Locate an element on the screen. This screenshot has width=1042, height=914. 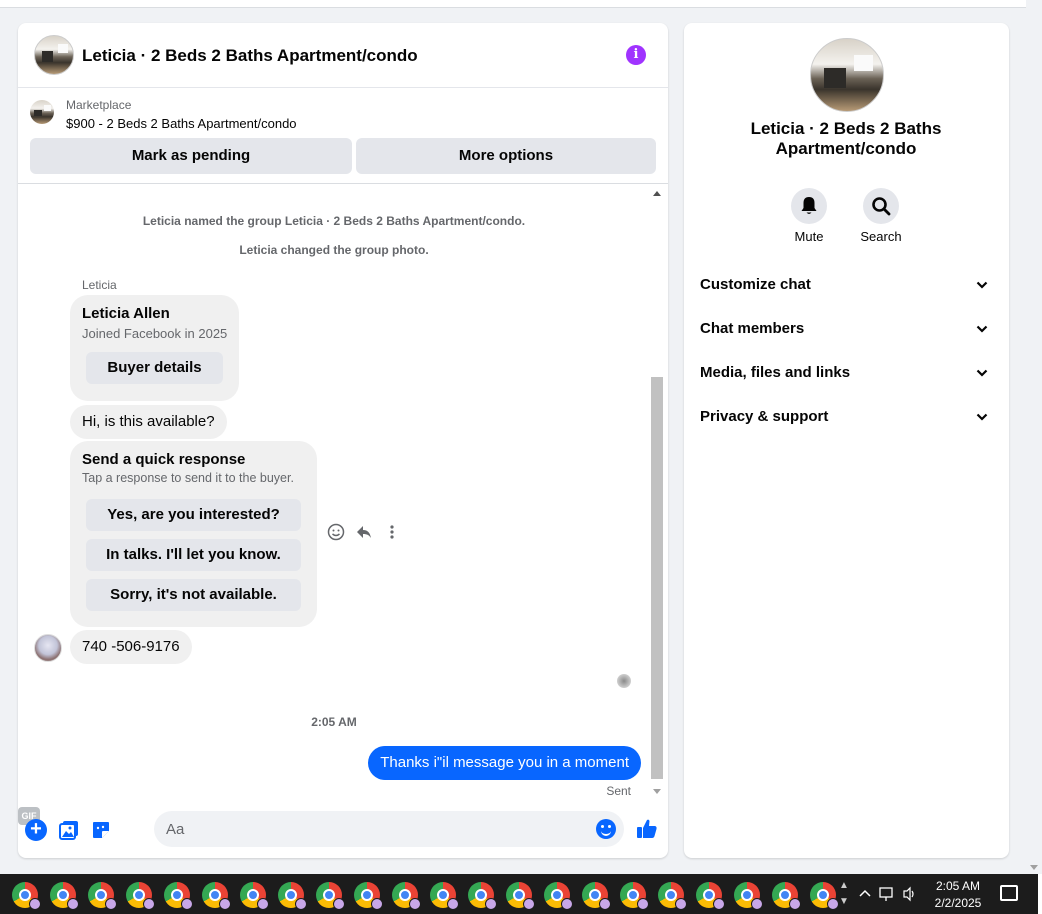
section-chat-members: Chat members is located at coordinates (846, 329).